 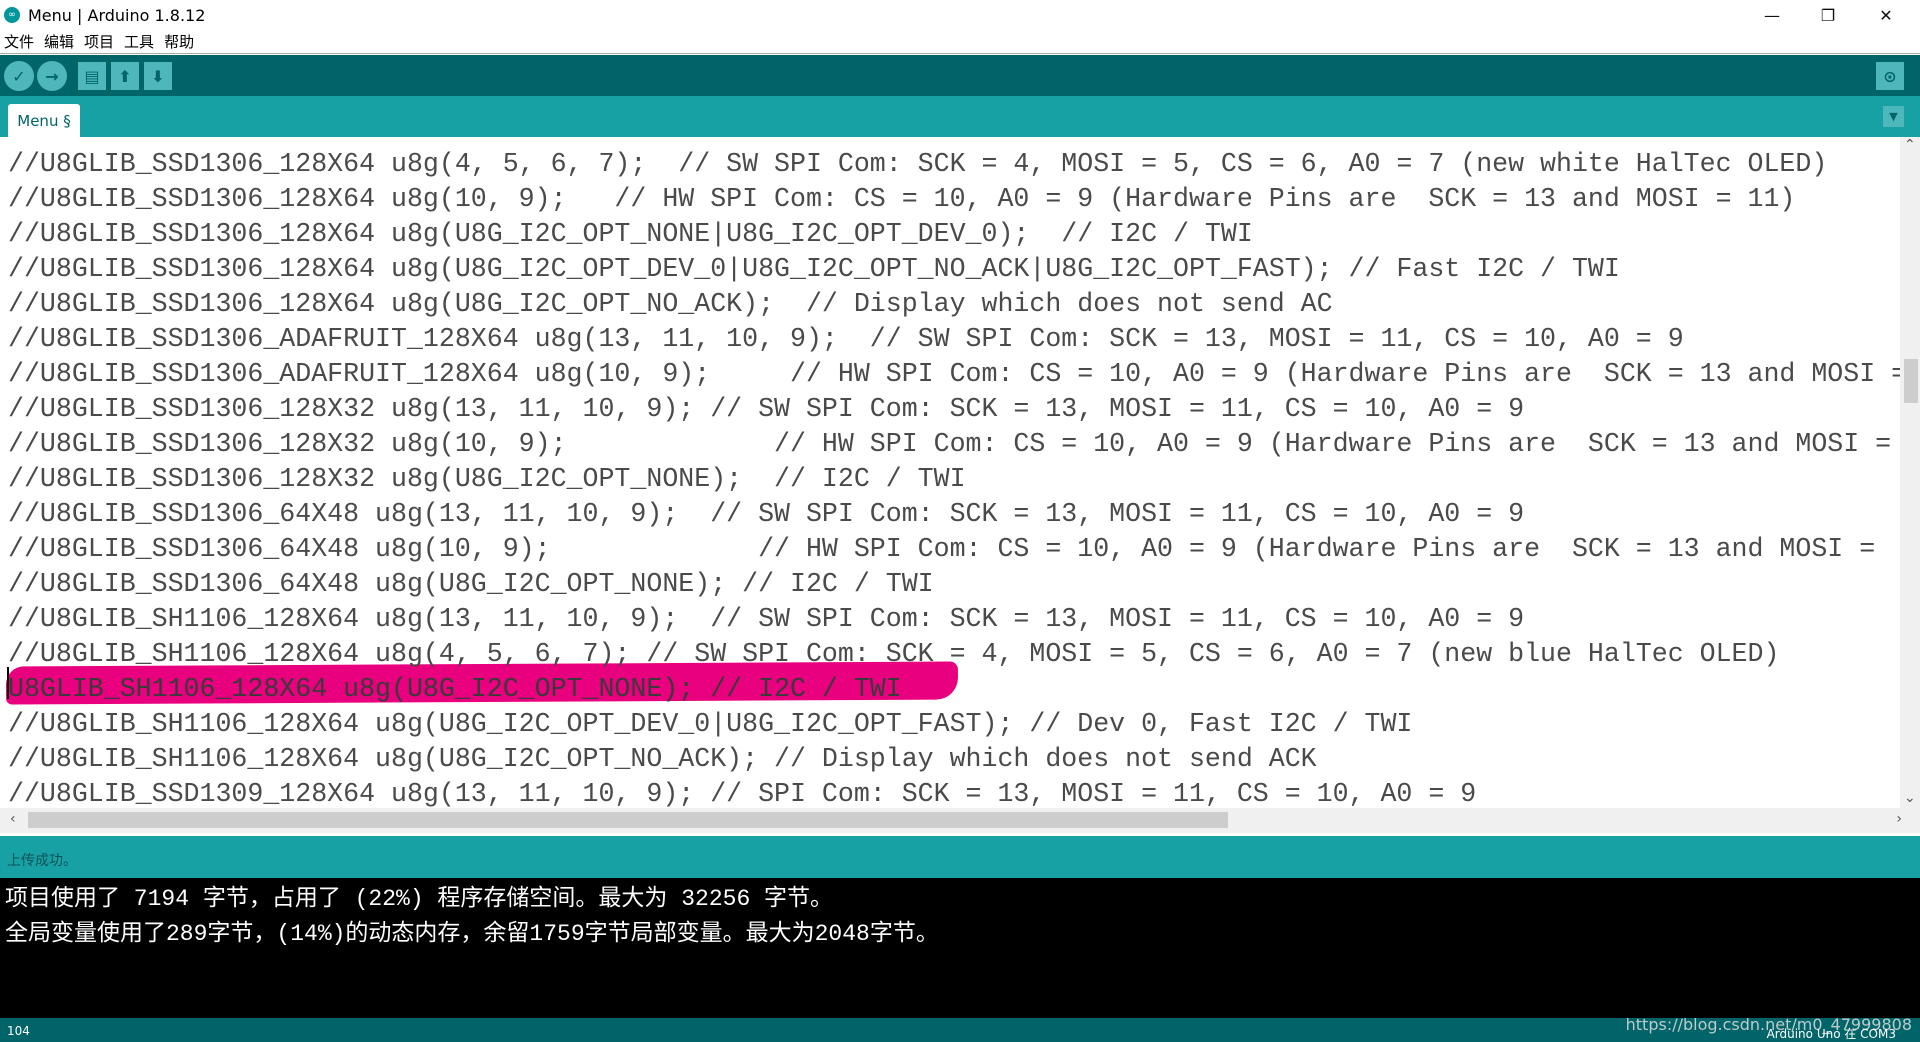 I want to click on vertical-scrollbar: ⌃ ⌄, so click(x=1910, y=472).